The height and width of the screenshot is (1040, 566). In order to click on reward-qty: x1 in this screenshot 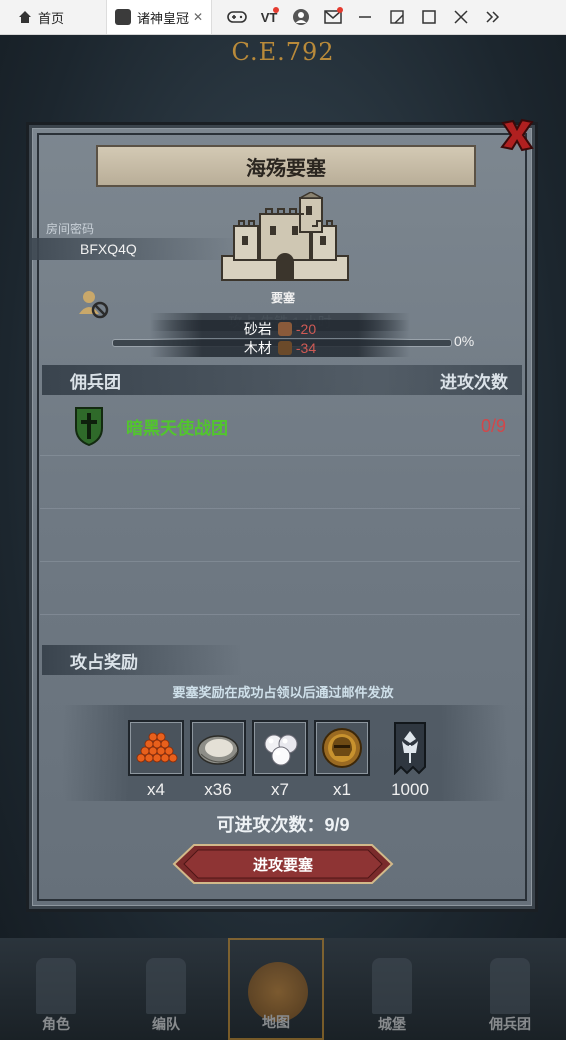, I will do `click(342, 789)`.